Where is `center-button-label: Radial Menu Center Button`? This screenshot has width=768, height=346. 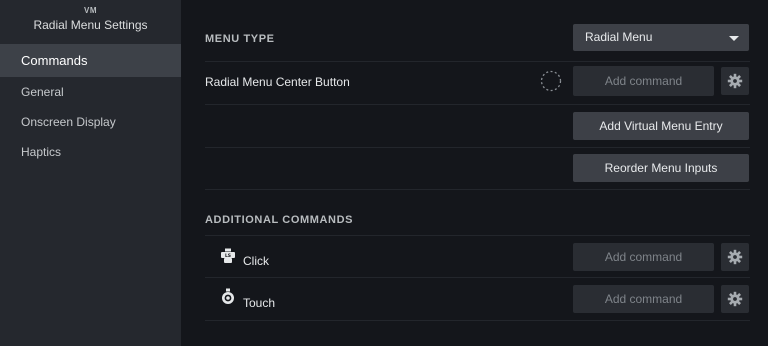
center-button-label: Radial Menu Center Button is located at coordinates (277, 82).